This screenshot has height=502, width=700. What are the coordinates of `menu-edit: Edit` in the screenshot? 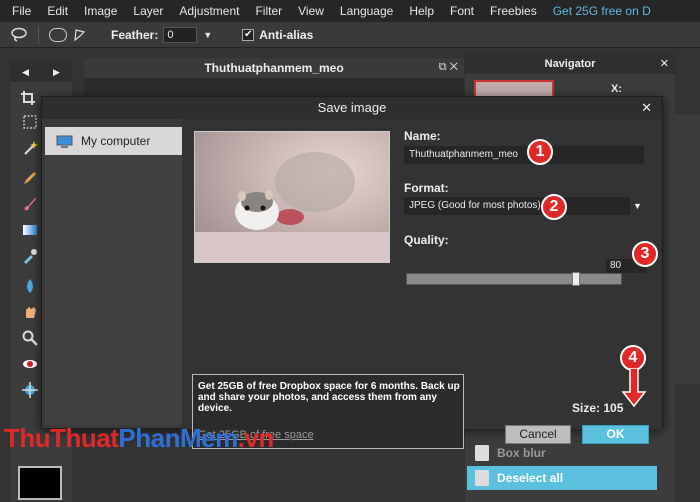 It's located at (57, 11).